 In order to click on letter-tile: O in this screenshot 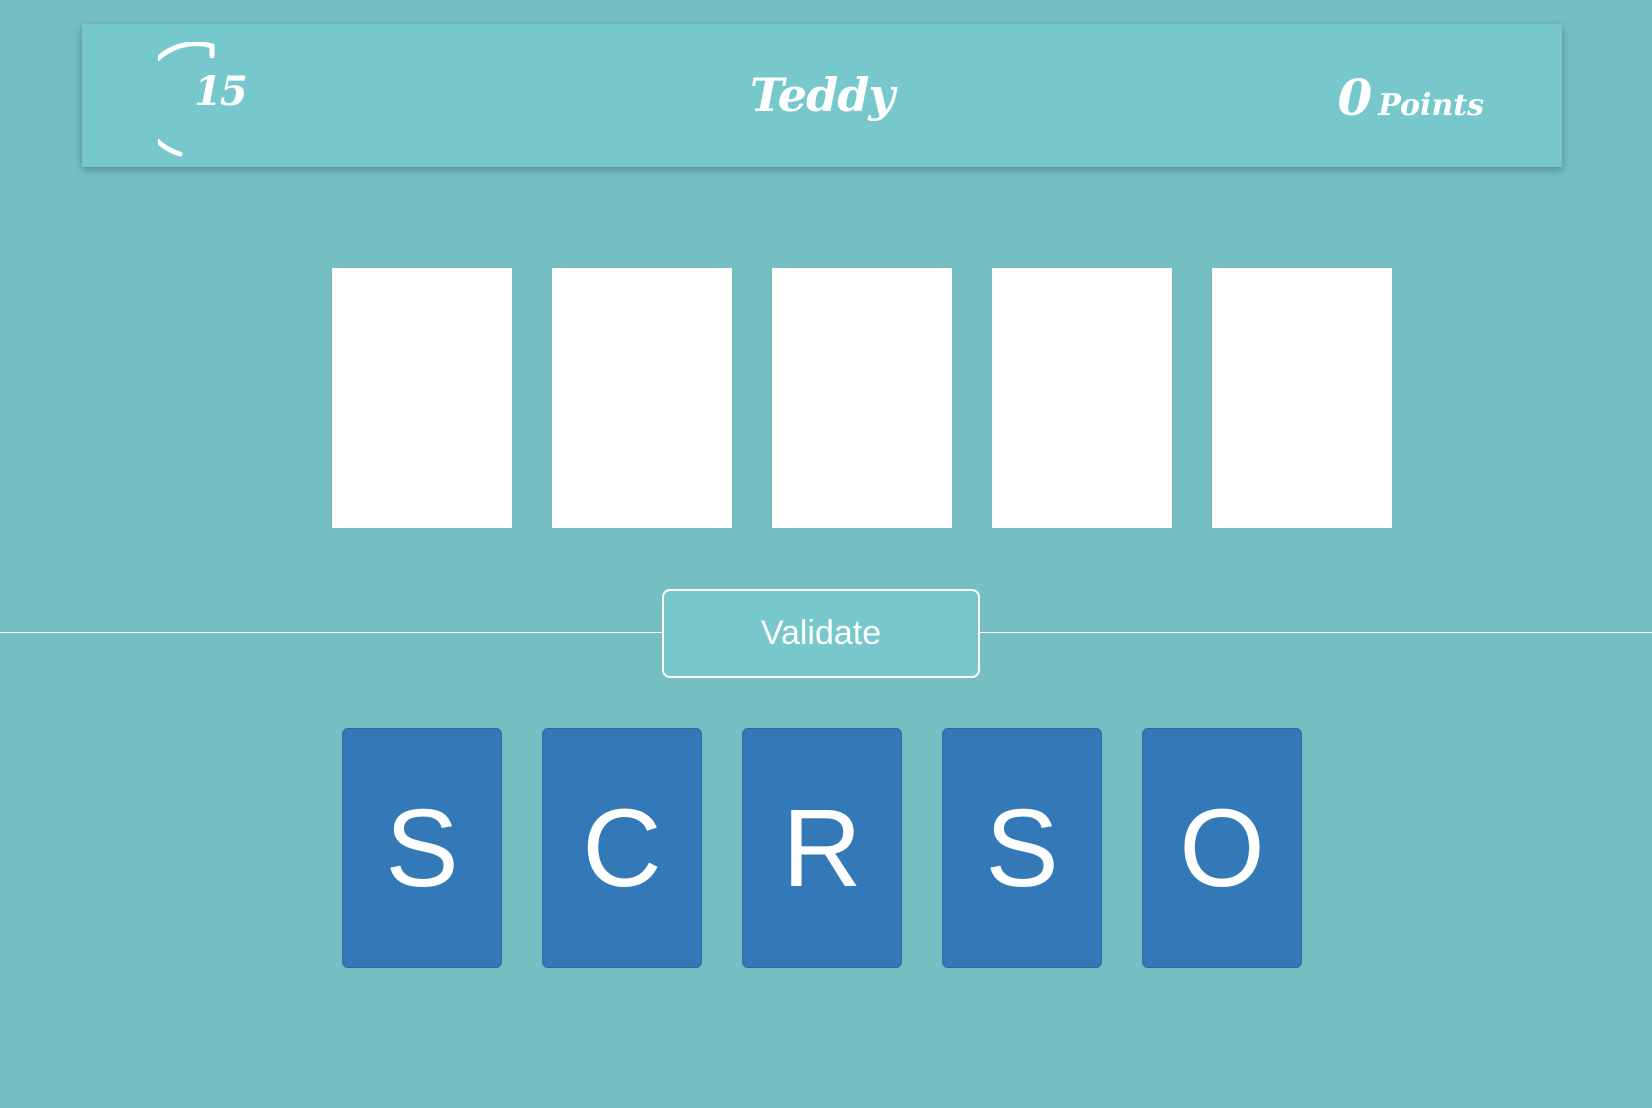, I will do `click(1222, 848)`.